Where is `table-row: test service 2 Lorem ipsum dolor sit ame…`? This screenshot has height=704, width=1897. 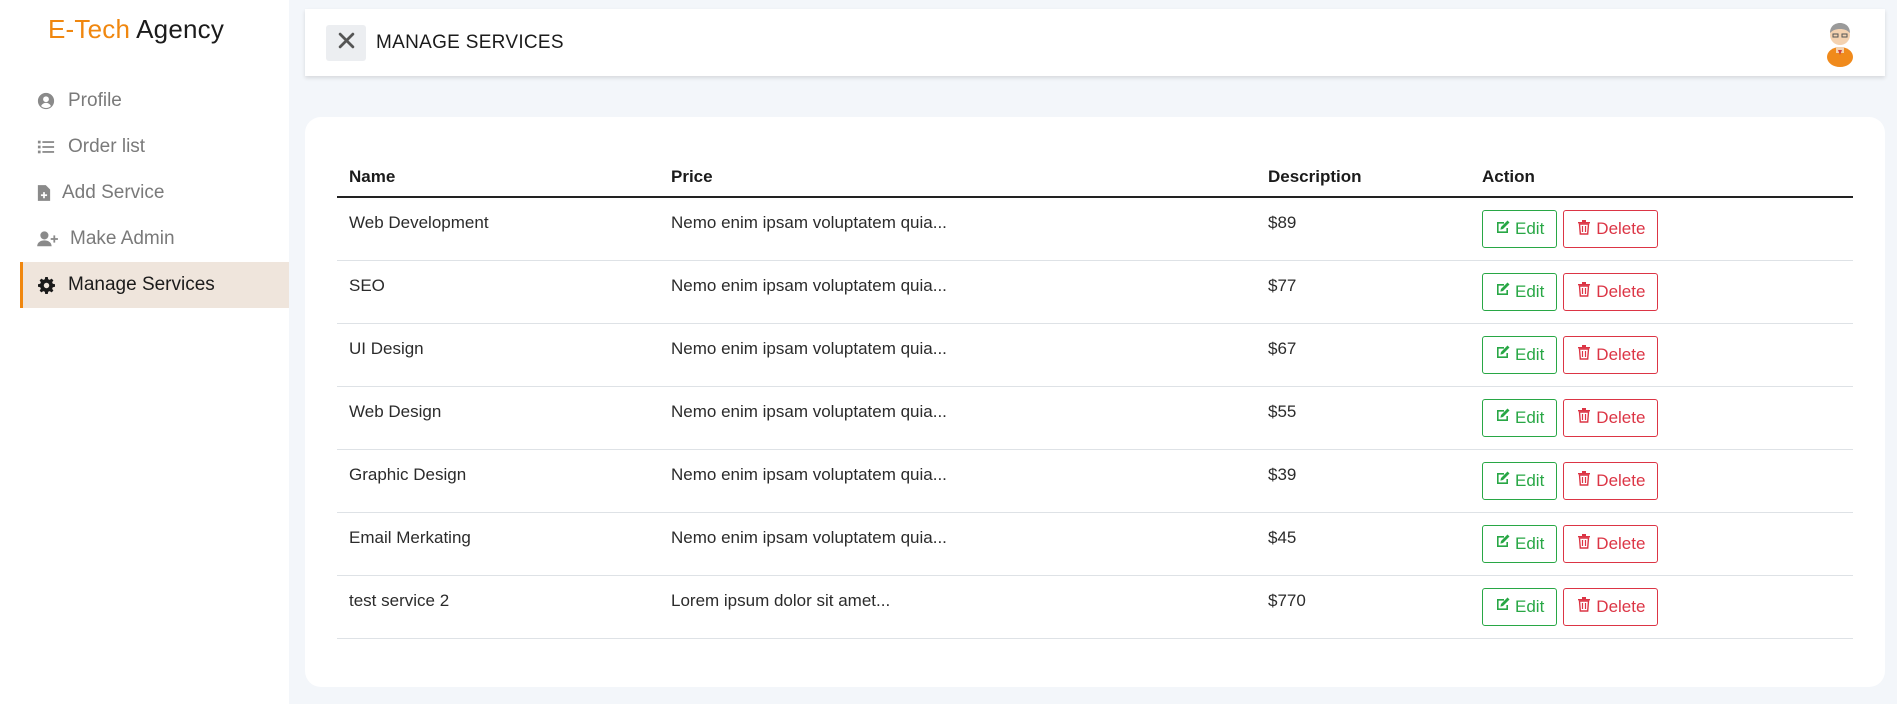
table-row: test service 2 Lorem ipsum dolor sit ame… is located at coordinates (1095, 607).